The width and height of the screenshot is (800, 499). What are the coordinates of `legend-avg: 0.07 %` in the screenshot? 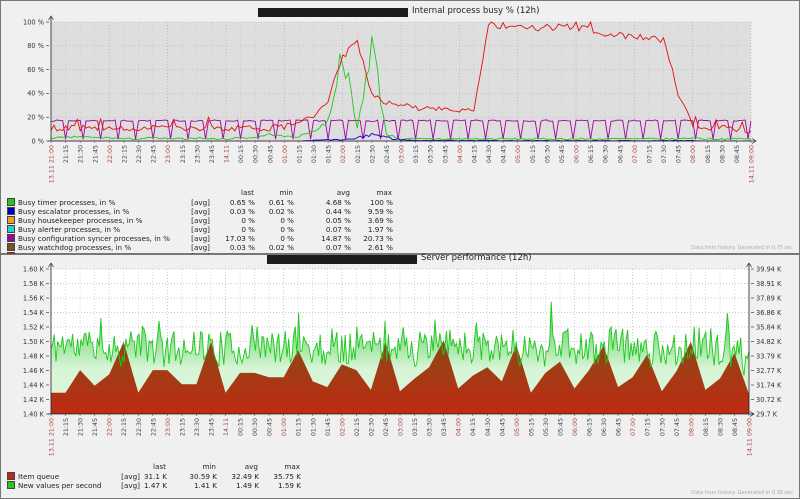 It's located at (338, 247).